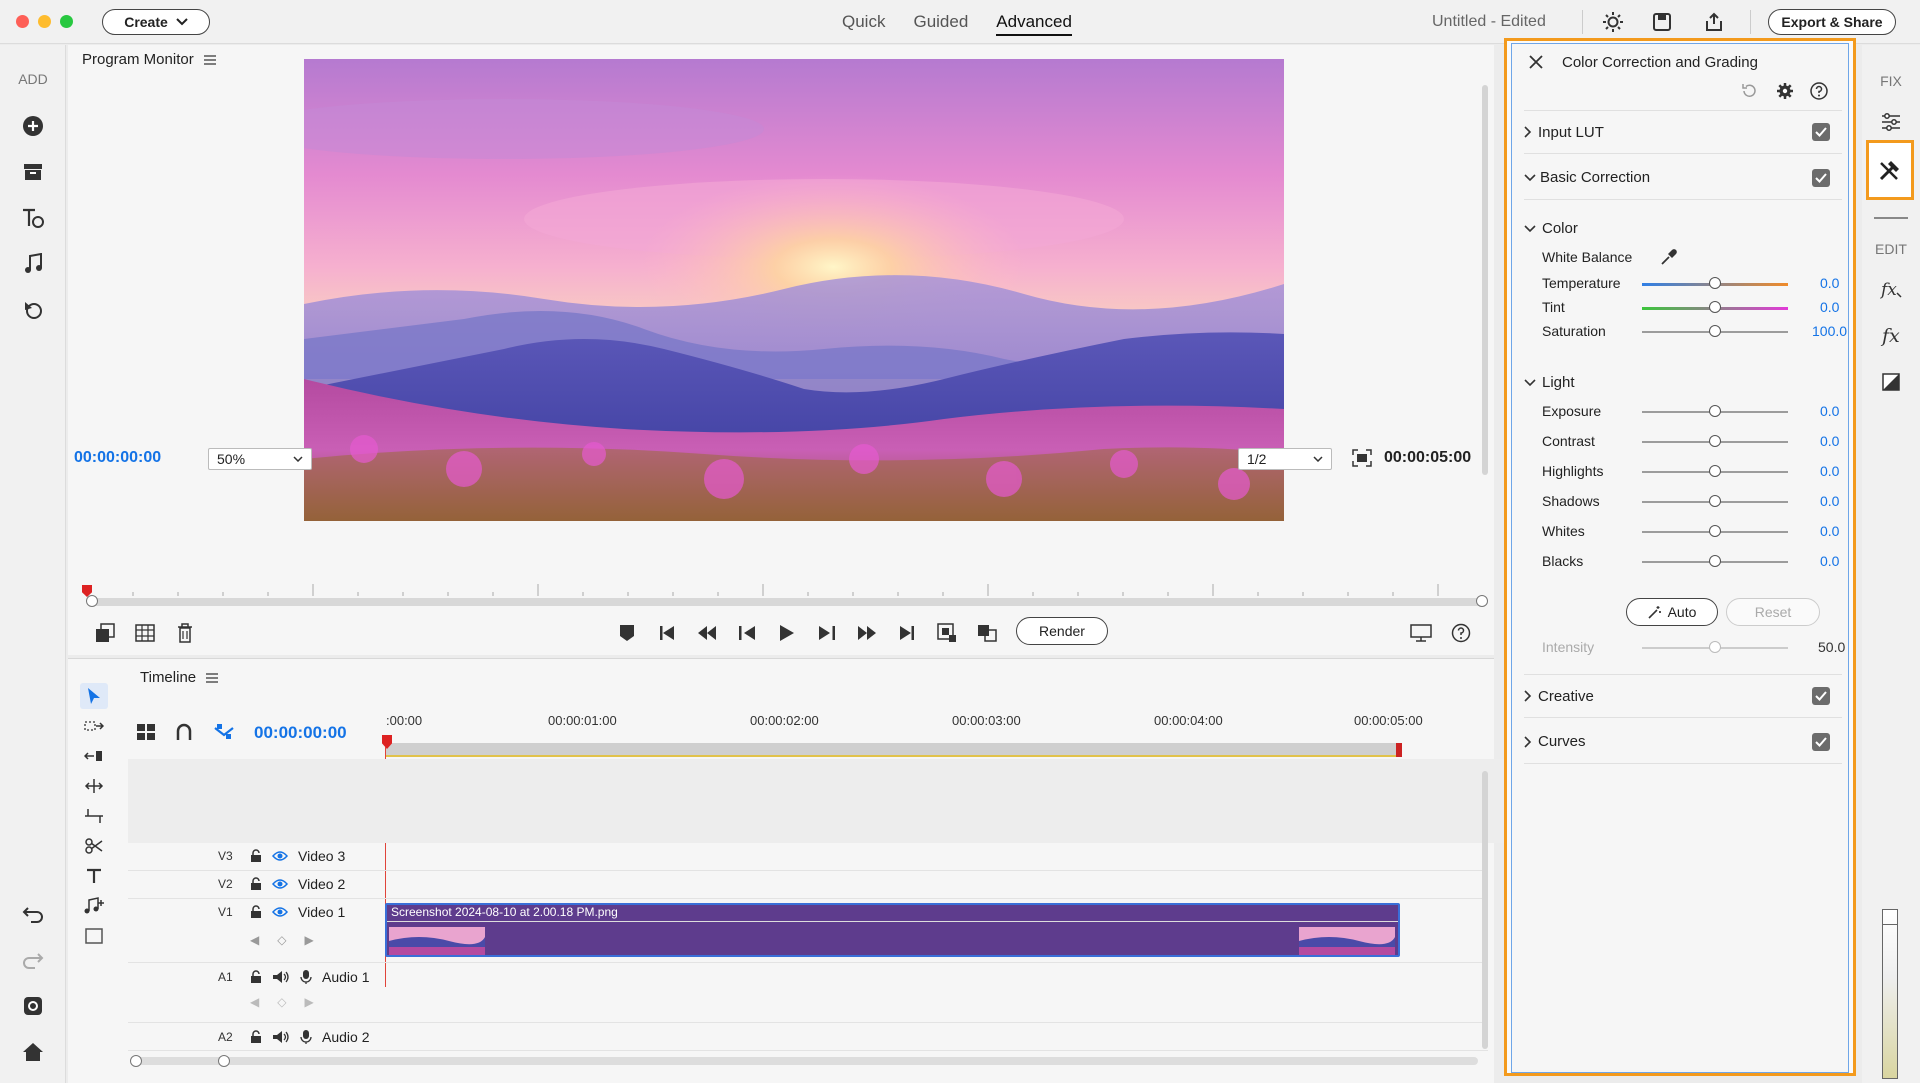 The width and height of the screenshot is (1920, 1083). I want to click on tools-icon, so click(1890, 170).